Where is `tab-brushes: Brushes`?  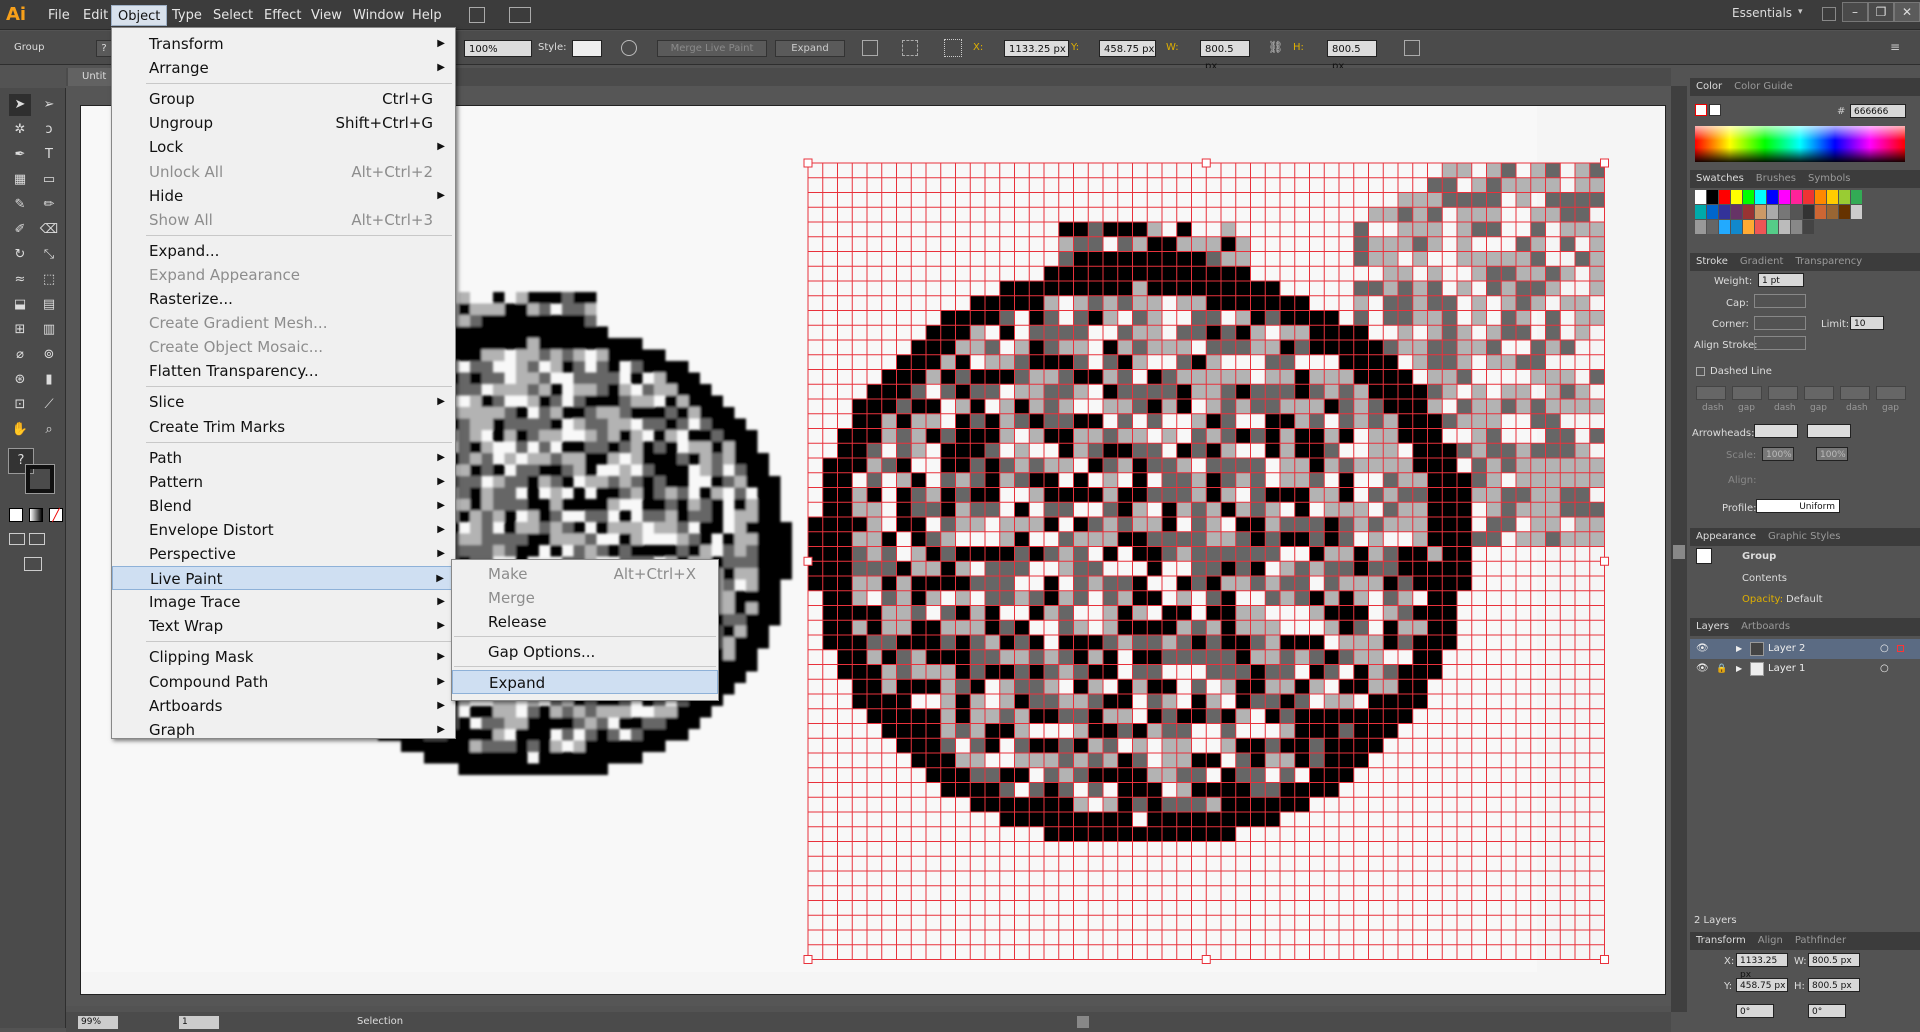 tab-brushes: Brushes is located at coordinates (1776, 178).